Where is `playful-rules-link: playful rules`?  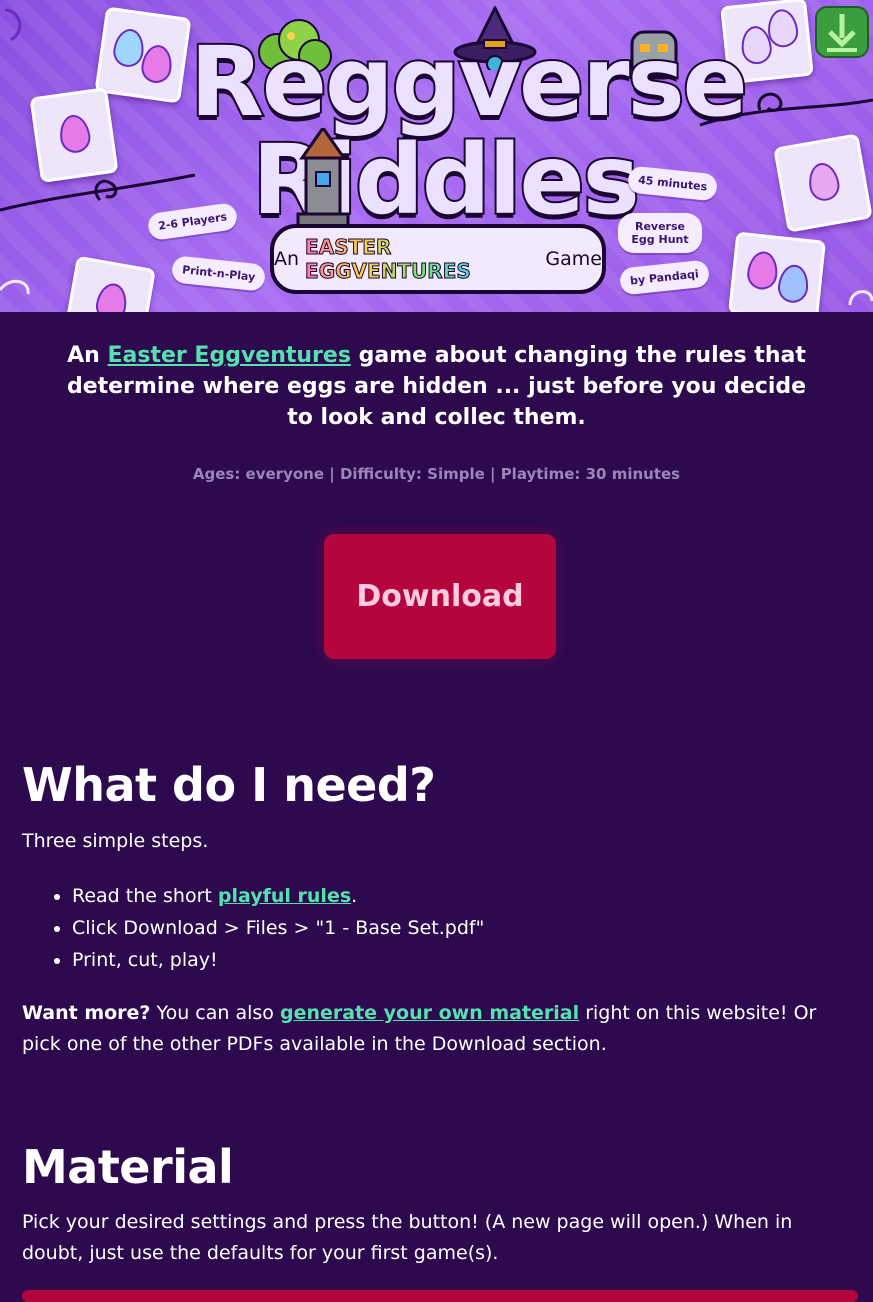 playful-rules-link: playful rules is located at coordinates (284, 896).